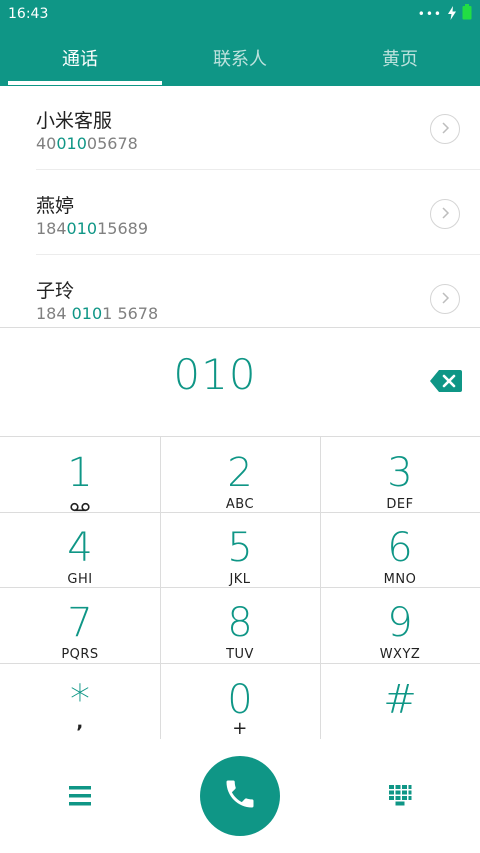 Image resolution: width=480 pixels, height=853 pixels. Describe the element at coordinates (240, 549) in the screenshot. I see `key-5: 5 JKL` at that location.